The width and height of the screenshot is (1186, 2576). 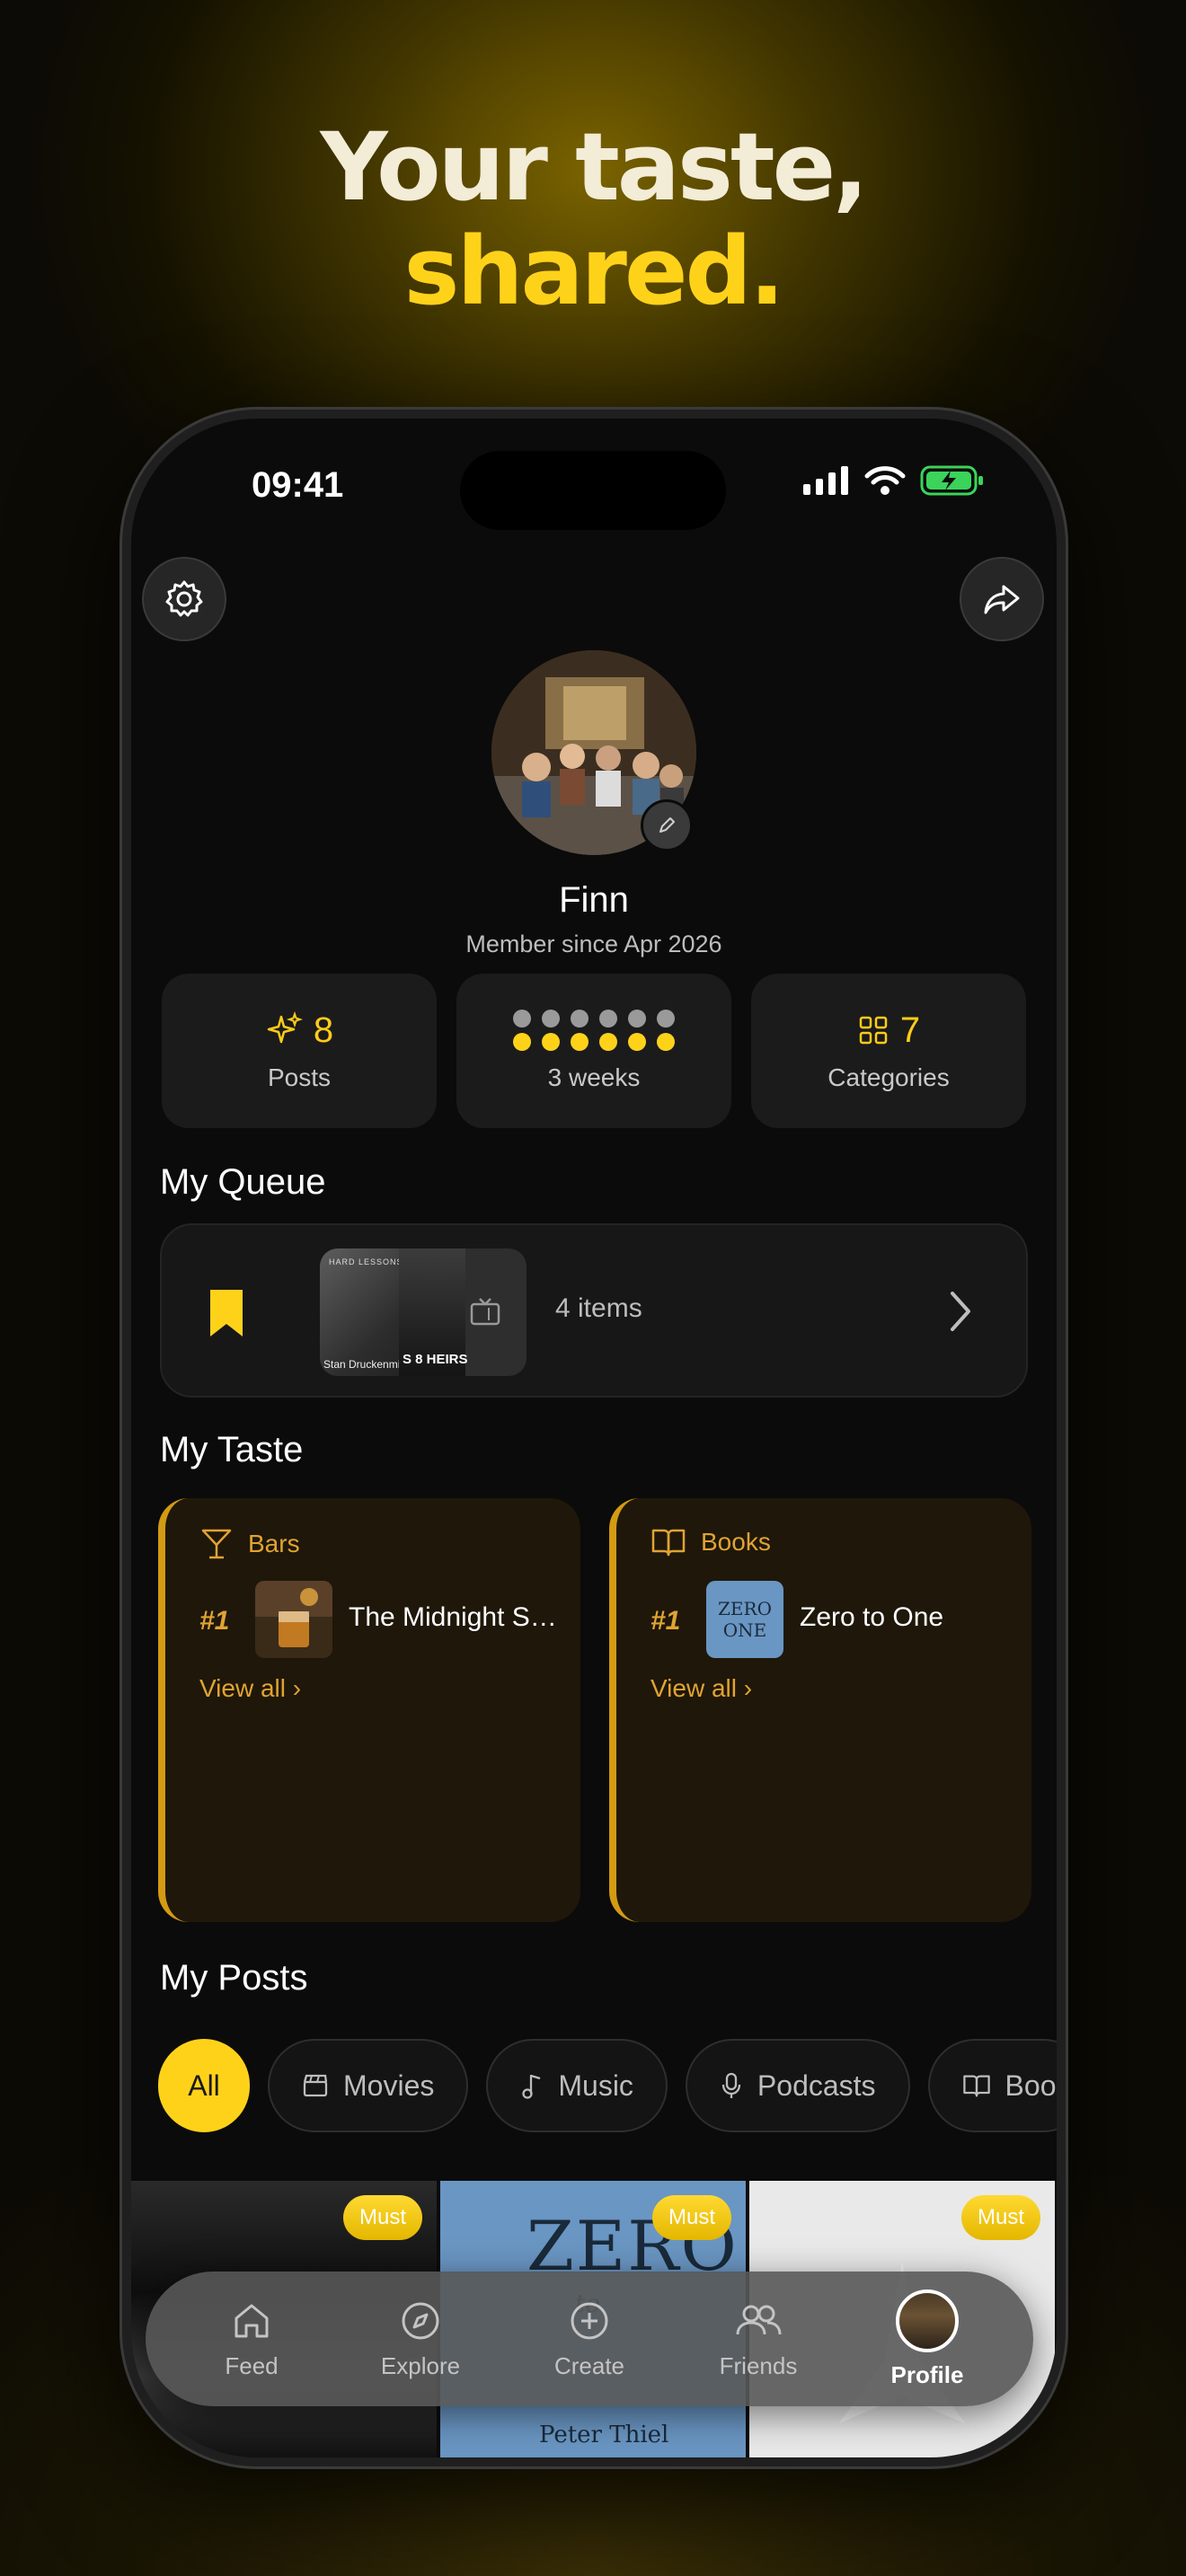 What do you see at coordinates (214, 1621) in the screenshot?
I see `taste-card-bars-rank: #1` at bounding box center [214, 1621].